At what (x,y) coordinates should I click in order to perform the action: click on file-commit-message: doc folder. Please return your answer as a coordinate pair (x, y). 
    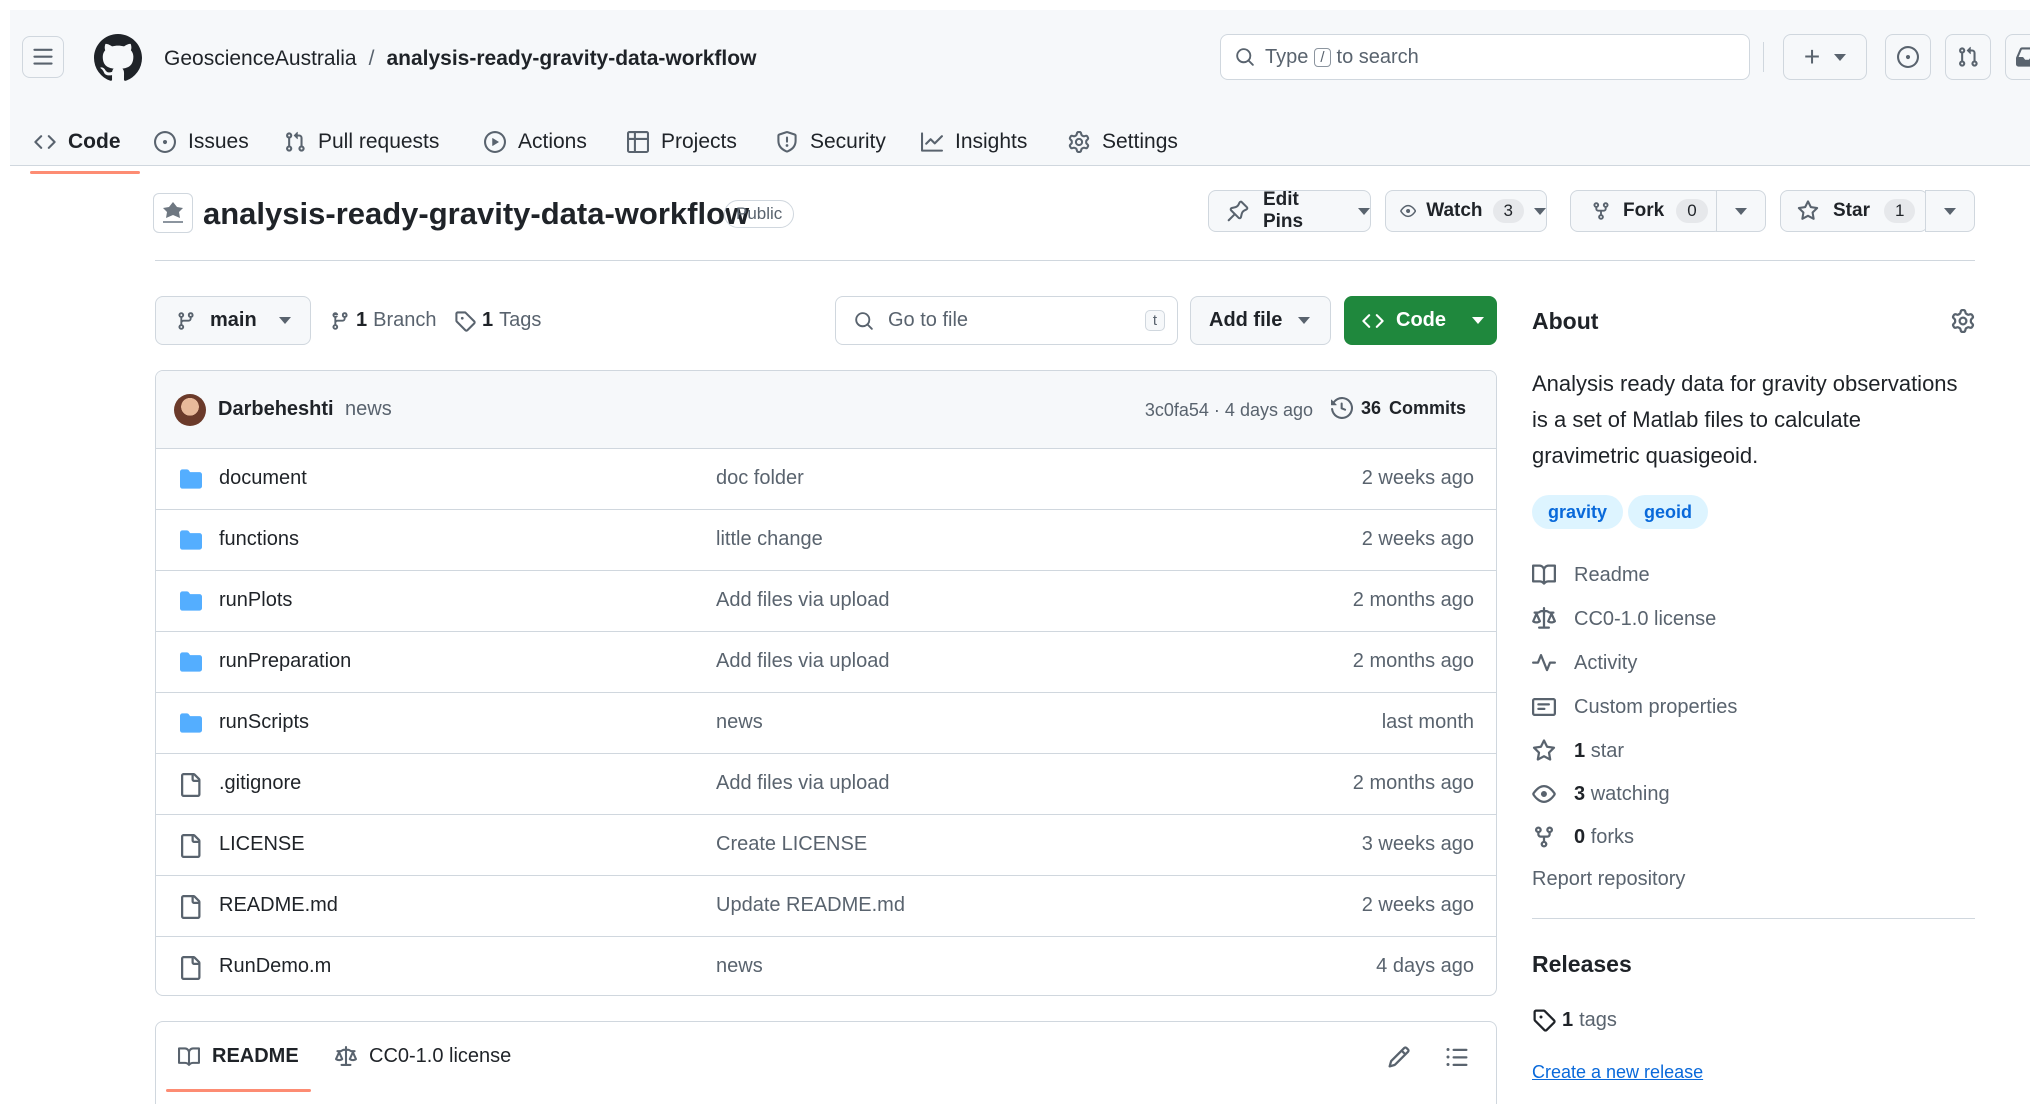
    Looking at the image, I should click on (760, 478).